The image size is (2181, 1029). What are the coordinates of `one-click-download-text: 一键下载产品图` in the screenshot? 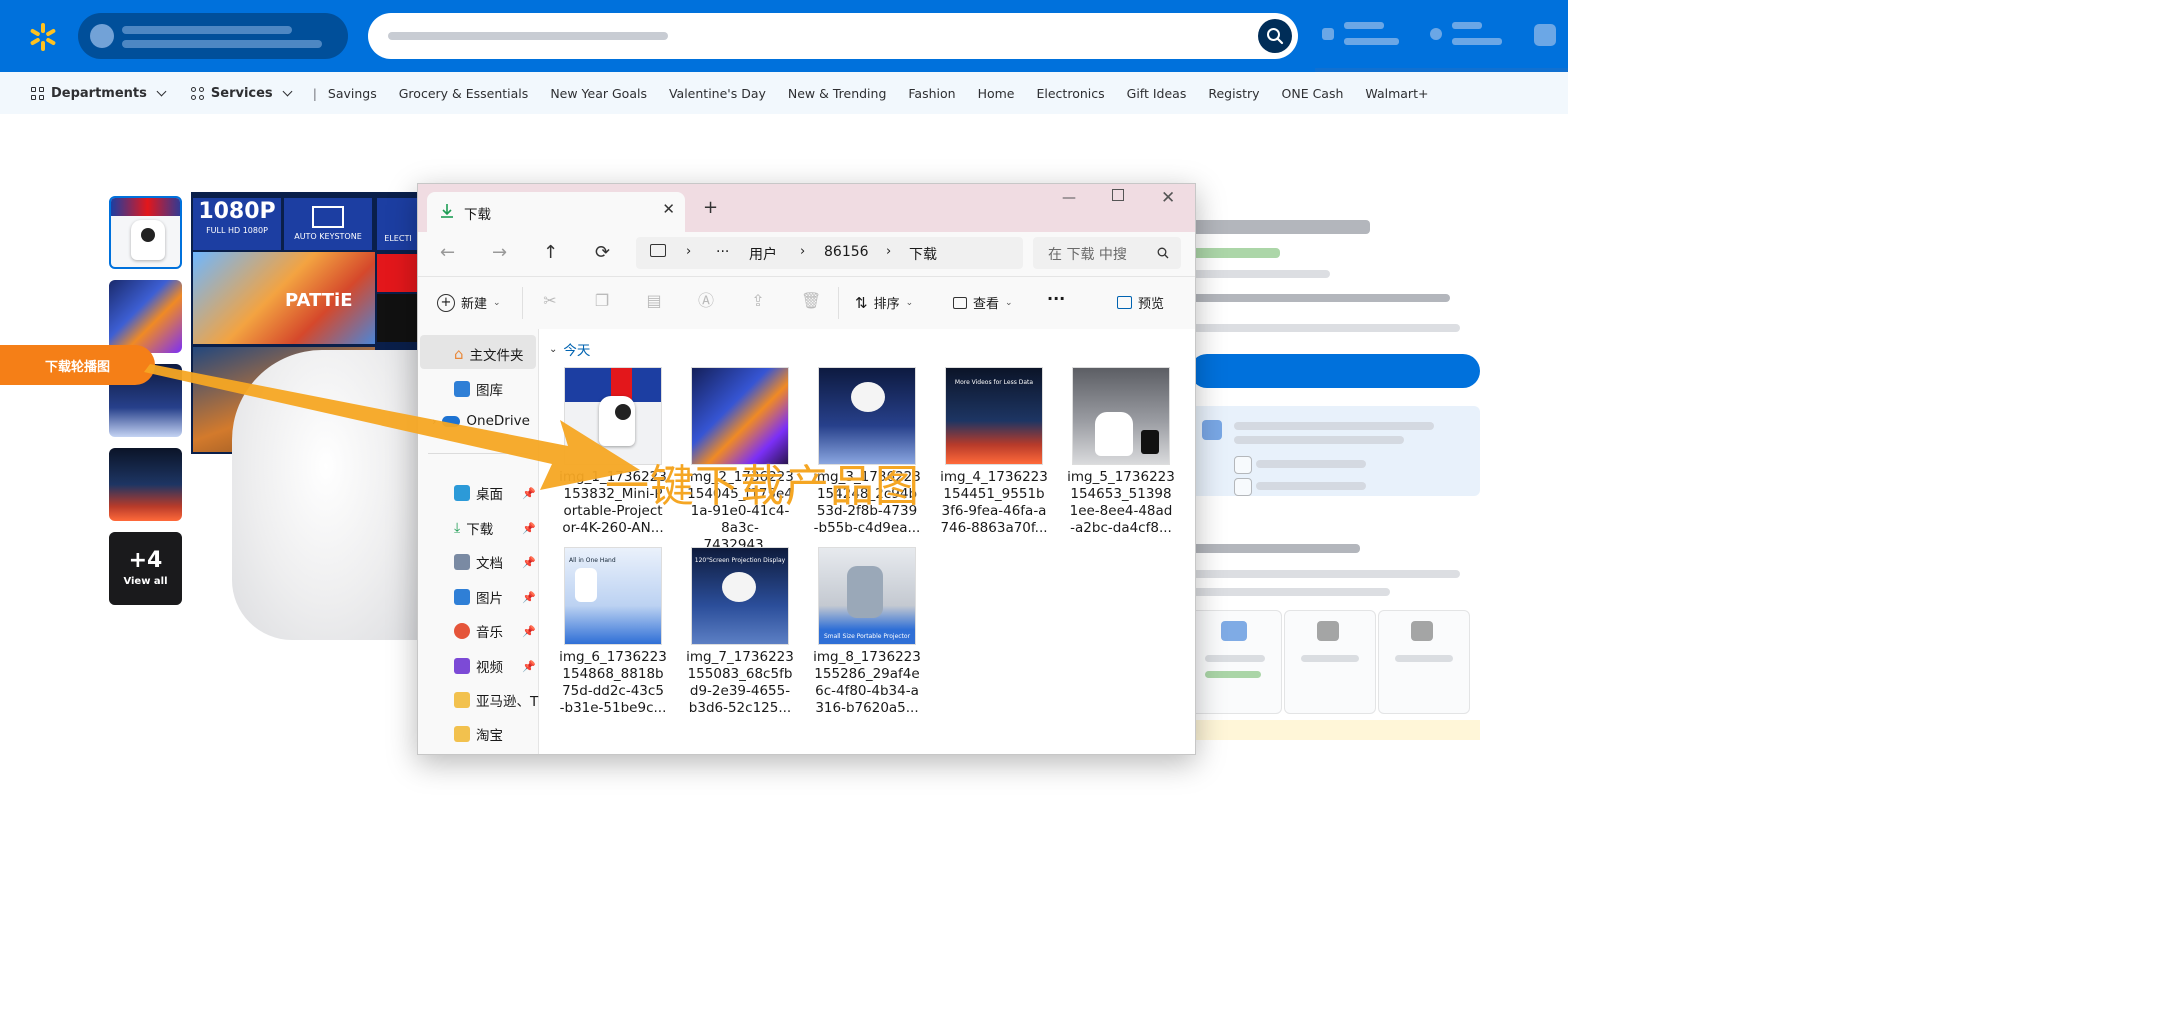 It's located at (762, 486).